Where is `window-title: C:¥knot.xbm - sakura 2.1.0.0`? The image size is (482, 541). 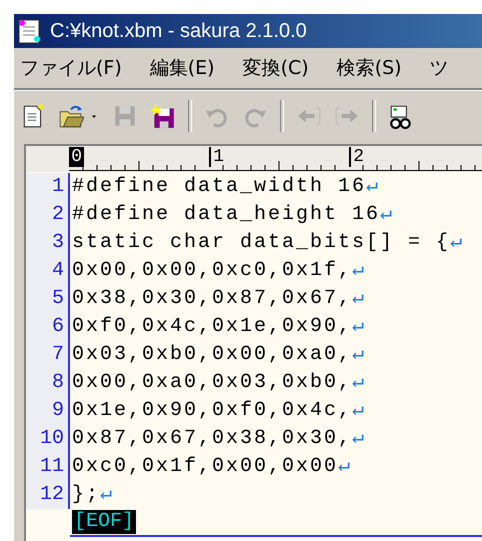 window-title: C:¥knot.xbm - sakura 2.1.0.0 is located at coordinates (178, 31).